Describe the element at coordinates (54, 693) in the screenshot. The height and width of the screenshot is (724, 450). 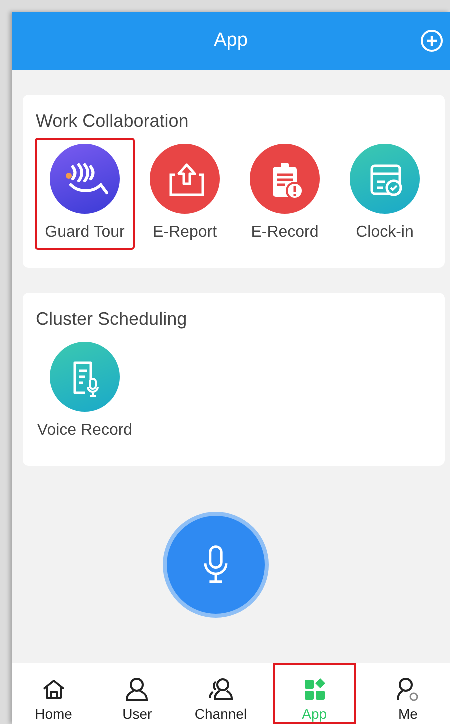
I see `nav-tab: Home` at that location.